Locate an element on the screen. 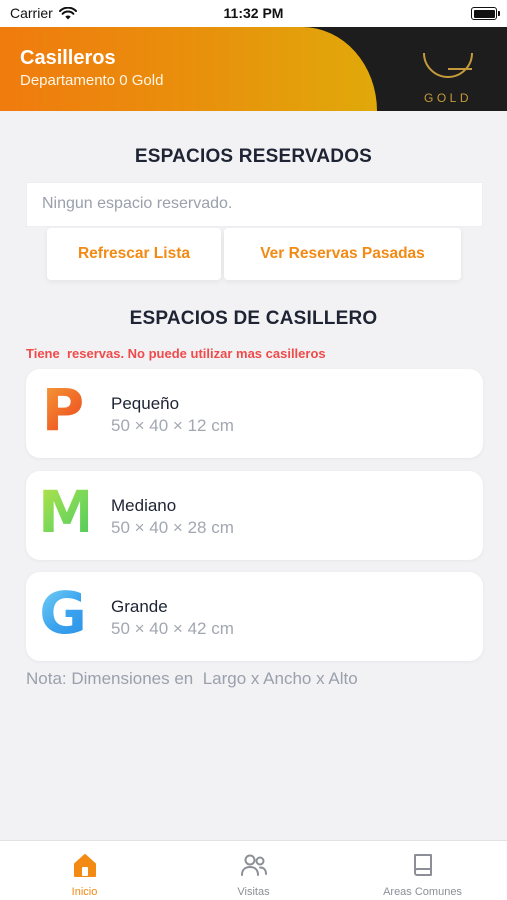  locker-name: Grande is located at coordinates (139, 606).